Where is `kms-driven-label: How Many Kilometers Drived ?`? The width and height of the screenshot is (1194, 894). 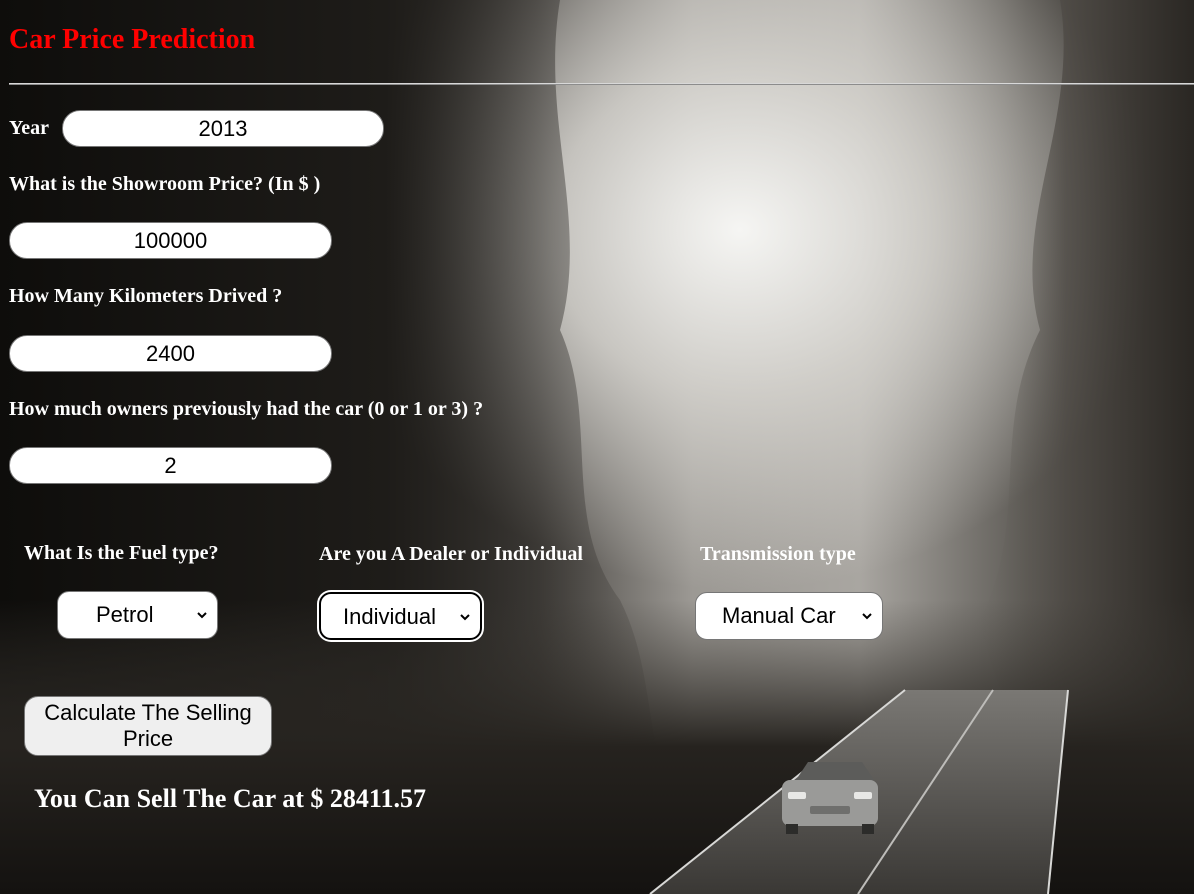
kms-driven-label: How Many Kilometers Drived ? is located at coordinates (146, 296).